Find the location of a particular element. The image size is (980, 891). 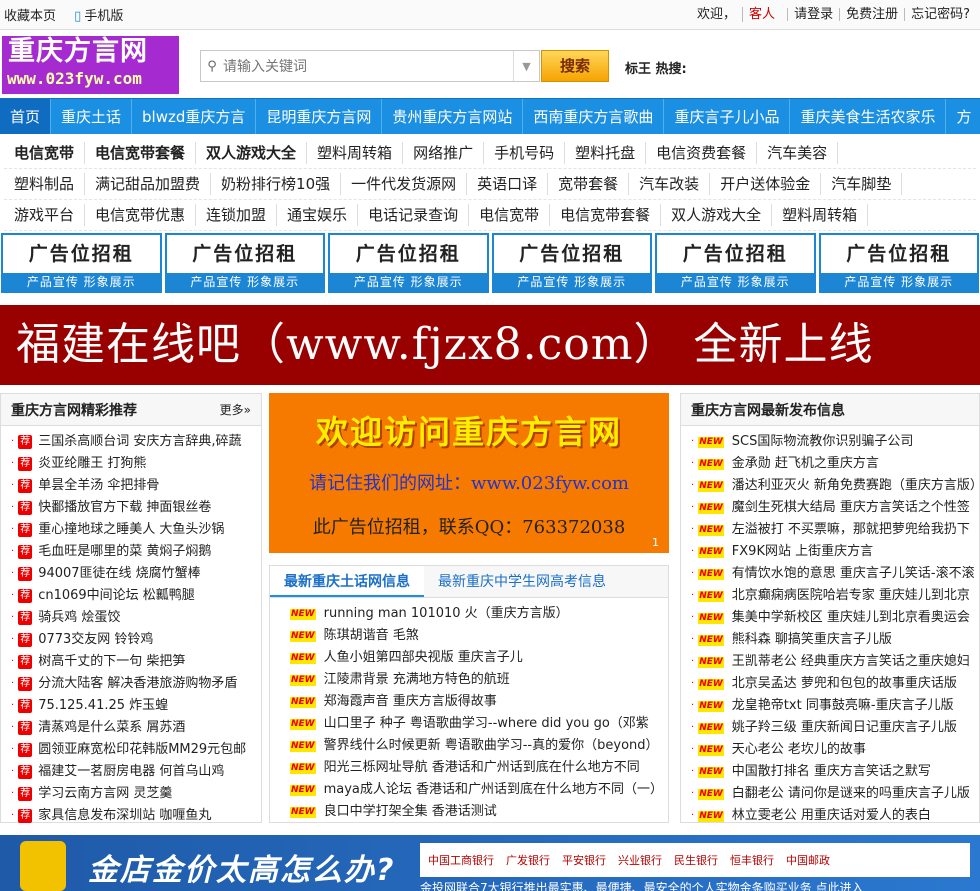

list-item: · 荐快鄱播放官方下载 抻面银丝卷 is located at coordinates (136, 508).